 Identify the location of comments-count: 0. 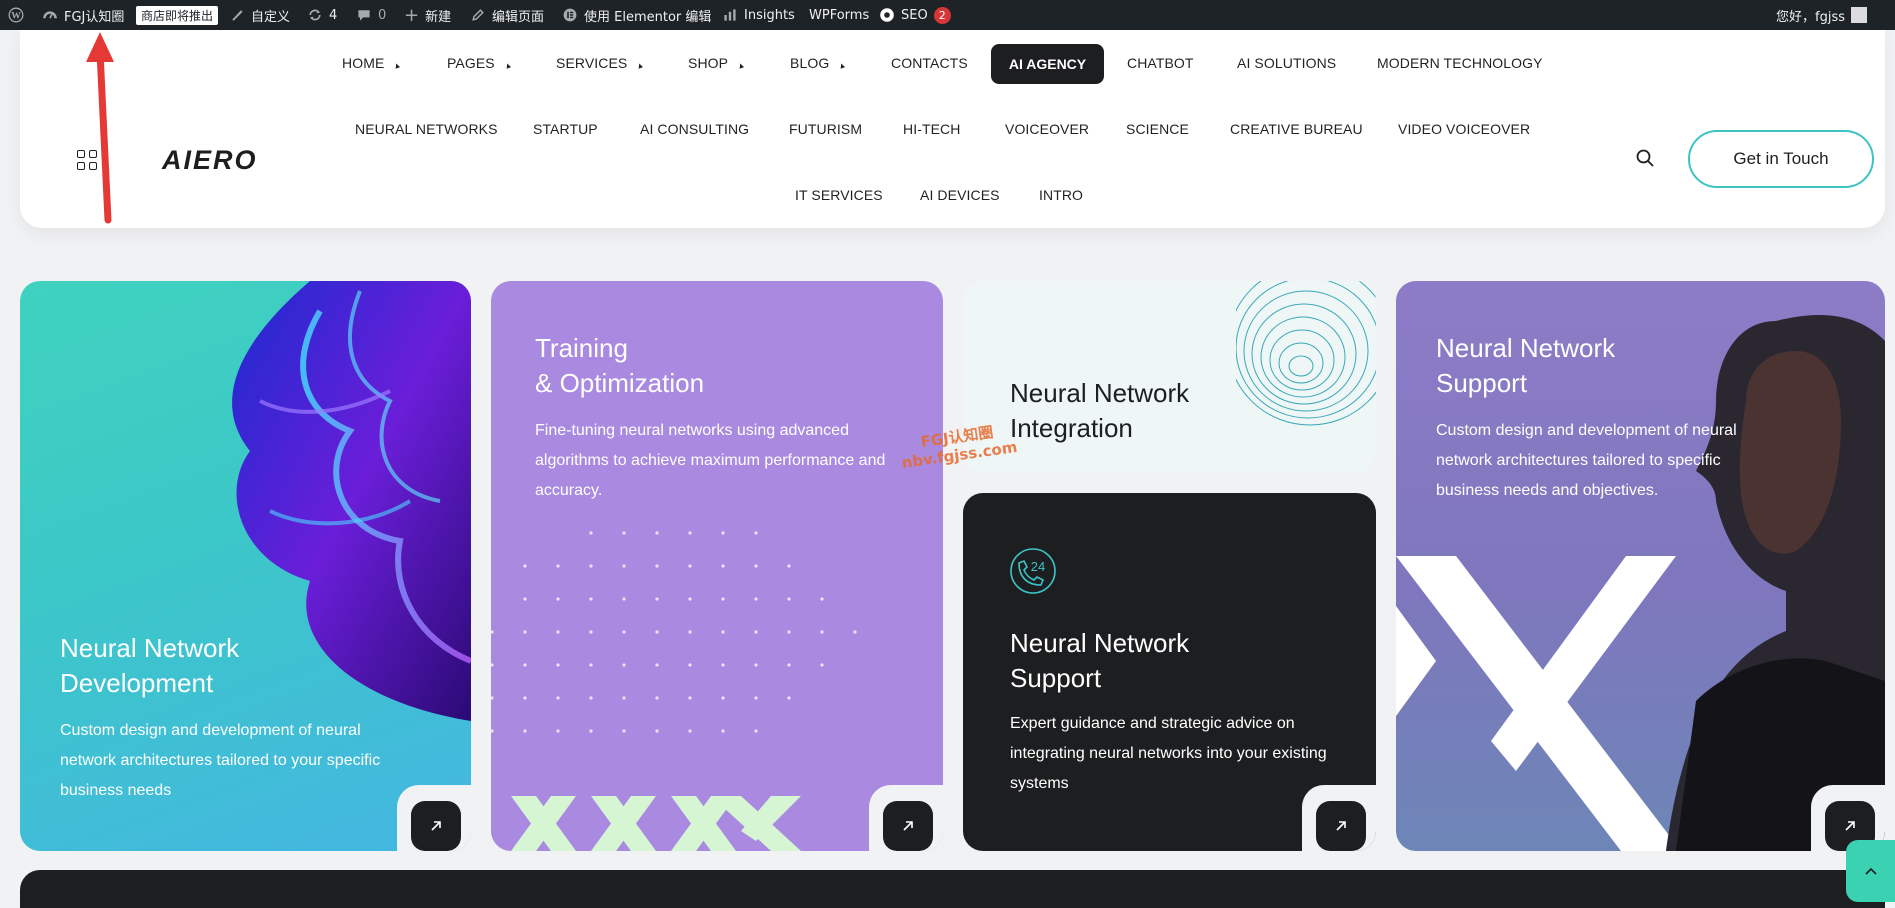
(382, 15).